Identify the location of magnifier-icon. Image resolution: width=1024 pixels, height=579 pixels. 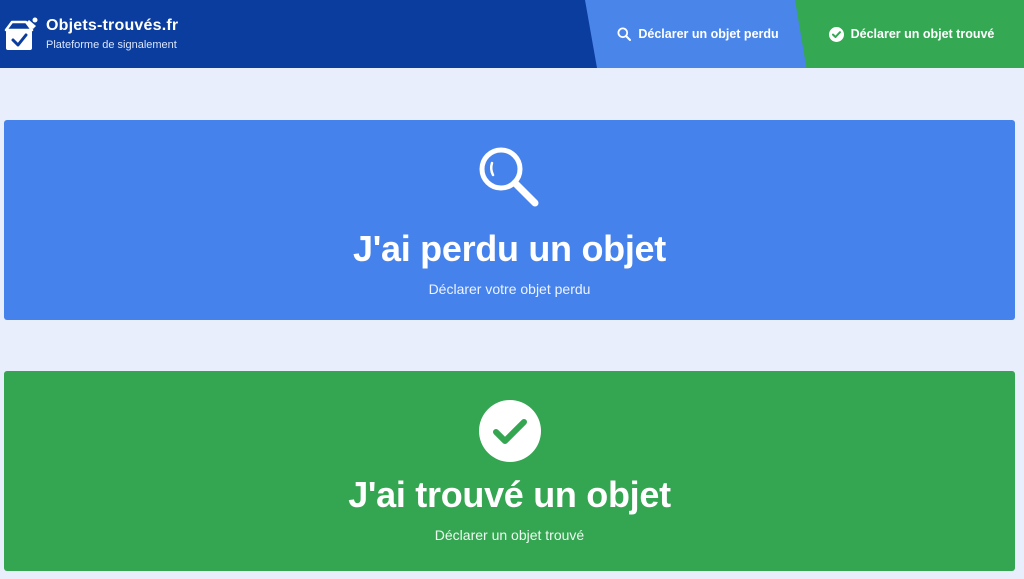
(510, 177).